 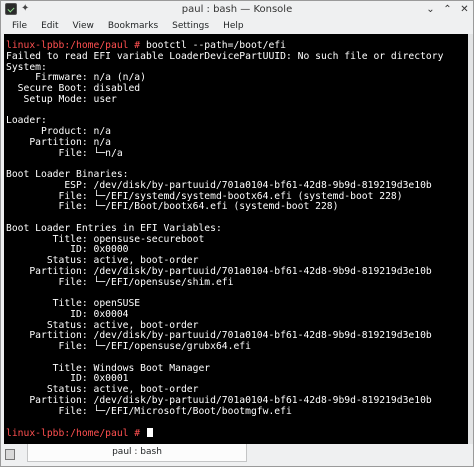 I want to click on line-text: Loader:, so click(x=26, y=121).